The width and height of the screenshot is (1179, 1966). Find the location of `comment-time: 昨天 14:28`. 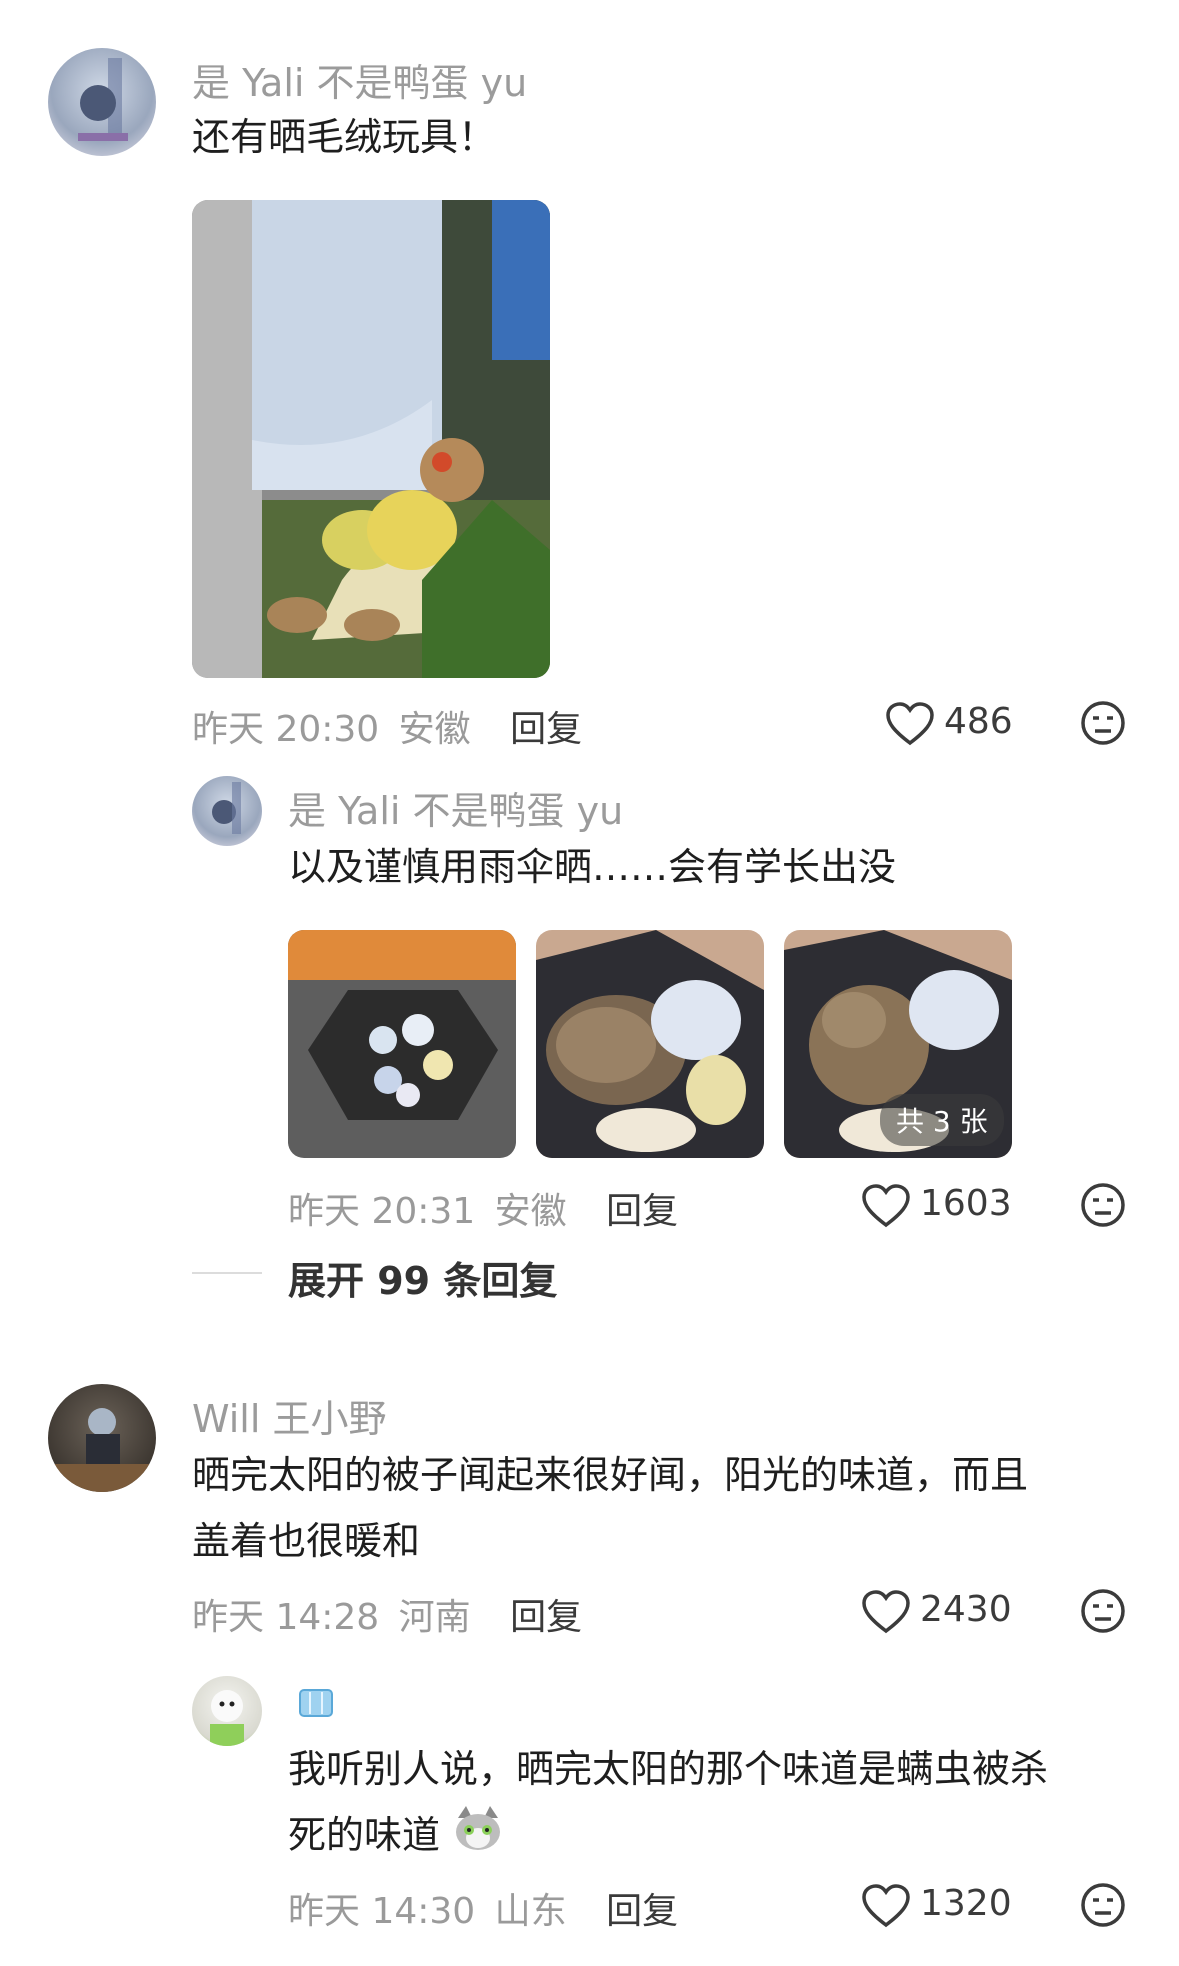

comment-time: 昨天 14:28 is located at coordinates (286, 1617).